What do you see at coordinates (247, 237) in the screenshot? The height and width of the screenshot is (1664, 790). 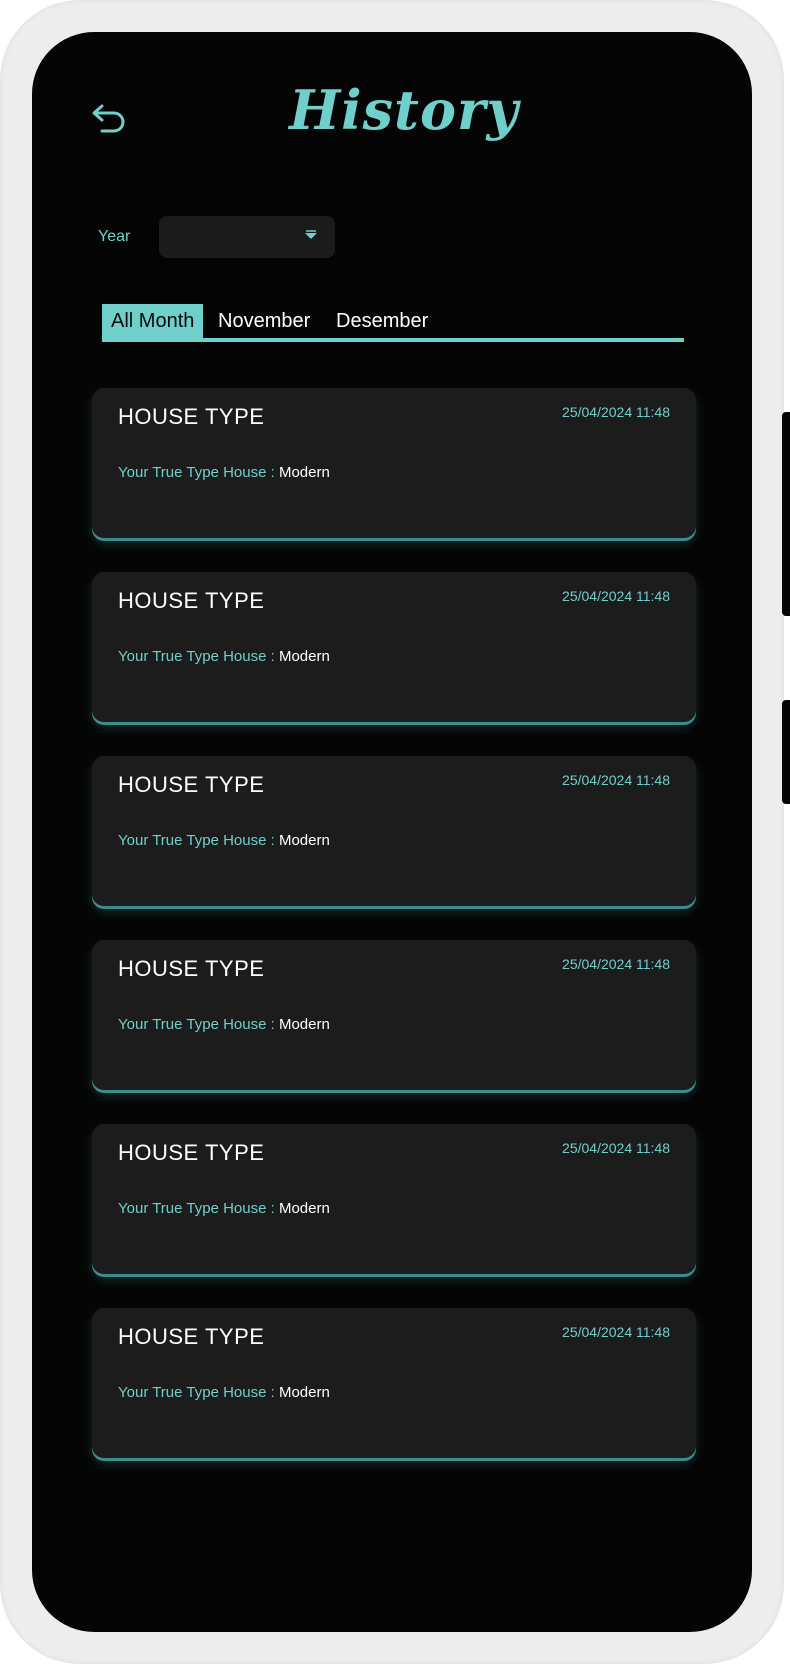 I see `year-dropdown` at bounding box center [247, 237].